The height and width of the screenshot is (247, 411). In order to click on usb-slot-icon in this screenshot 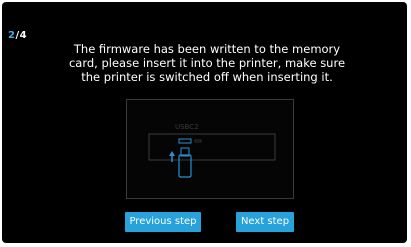, I will do `click(185, 141)`.